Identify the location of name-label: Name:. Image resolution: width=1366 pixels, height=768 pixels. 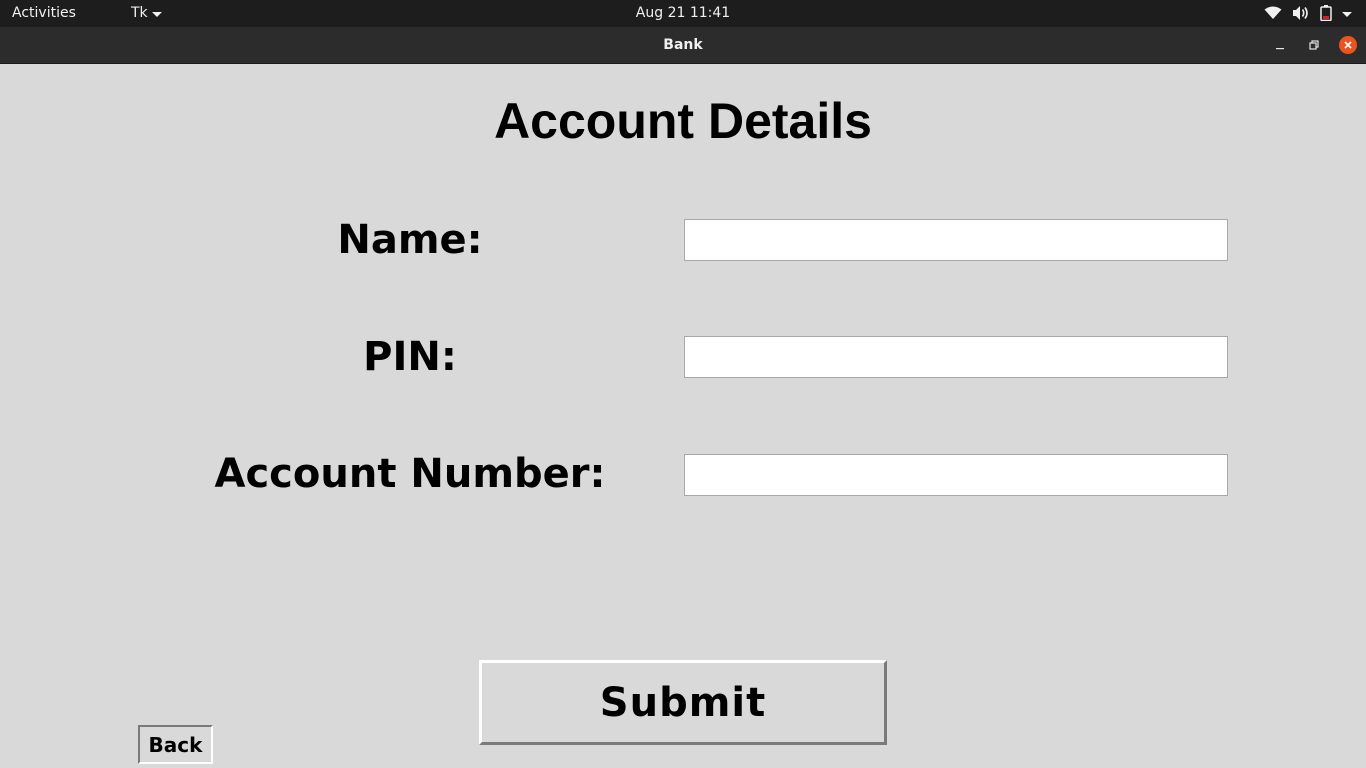
(410, 240).